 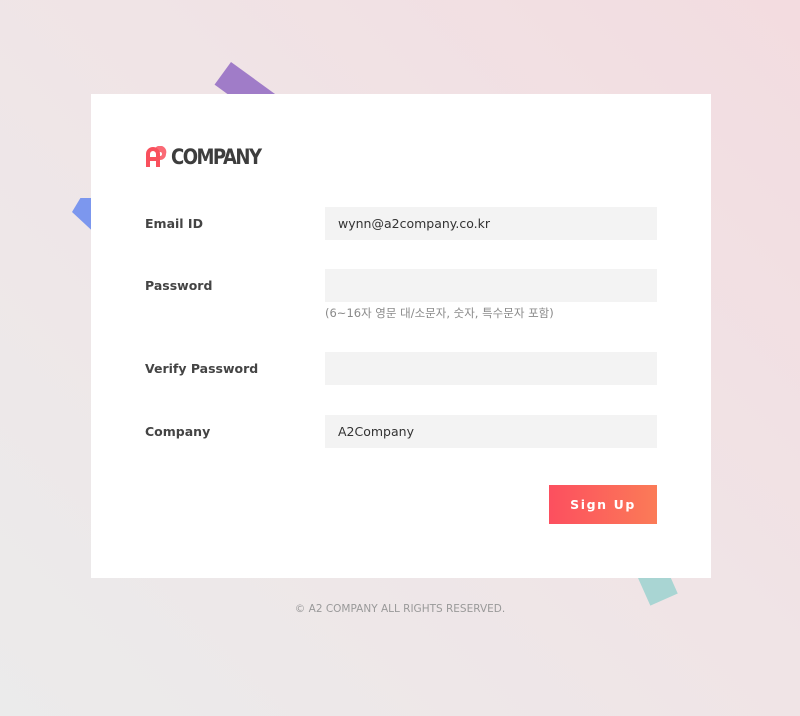 I want to click on logo-text: COMPANY, so click(x=216, y=157).